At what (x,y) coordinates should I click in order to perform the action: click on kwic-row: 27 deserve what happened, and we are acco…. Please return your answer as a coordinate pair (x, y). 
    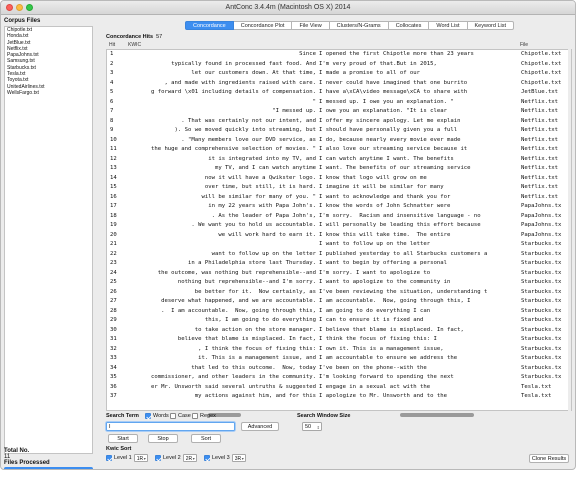
    Looking at the image, I should click on (339, 302).